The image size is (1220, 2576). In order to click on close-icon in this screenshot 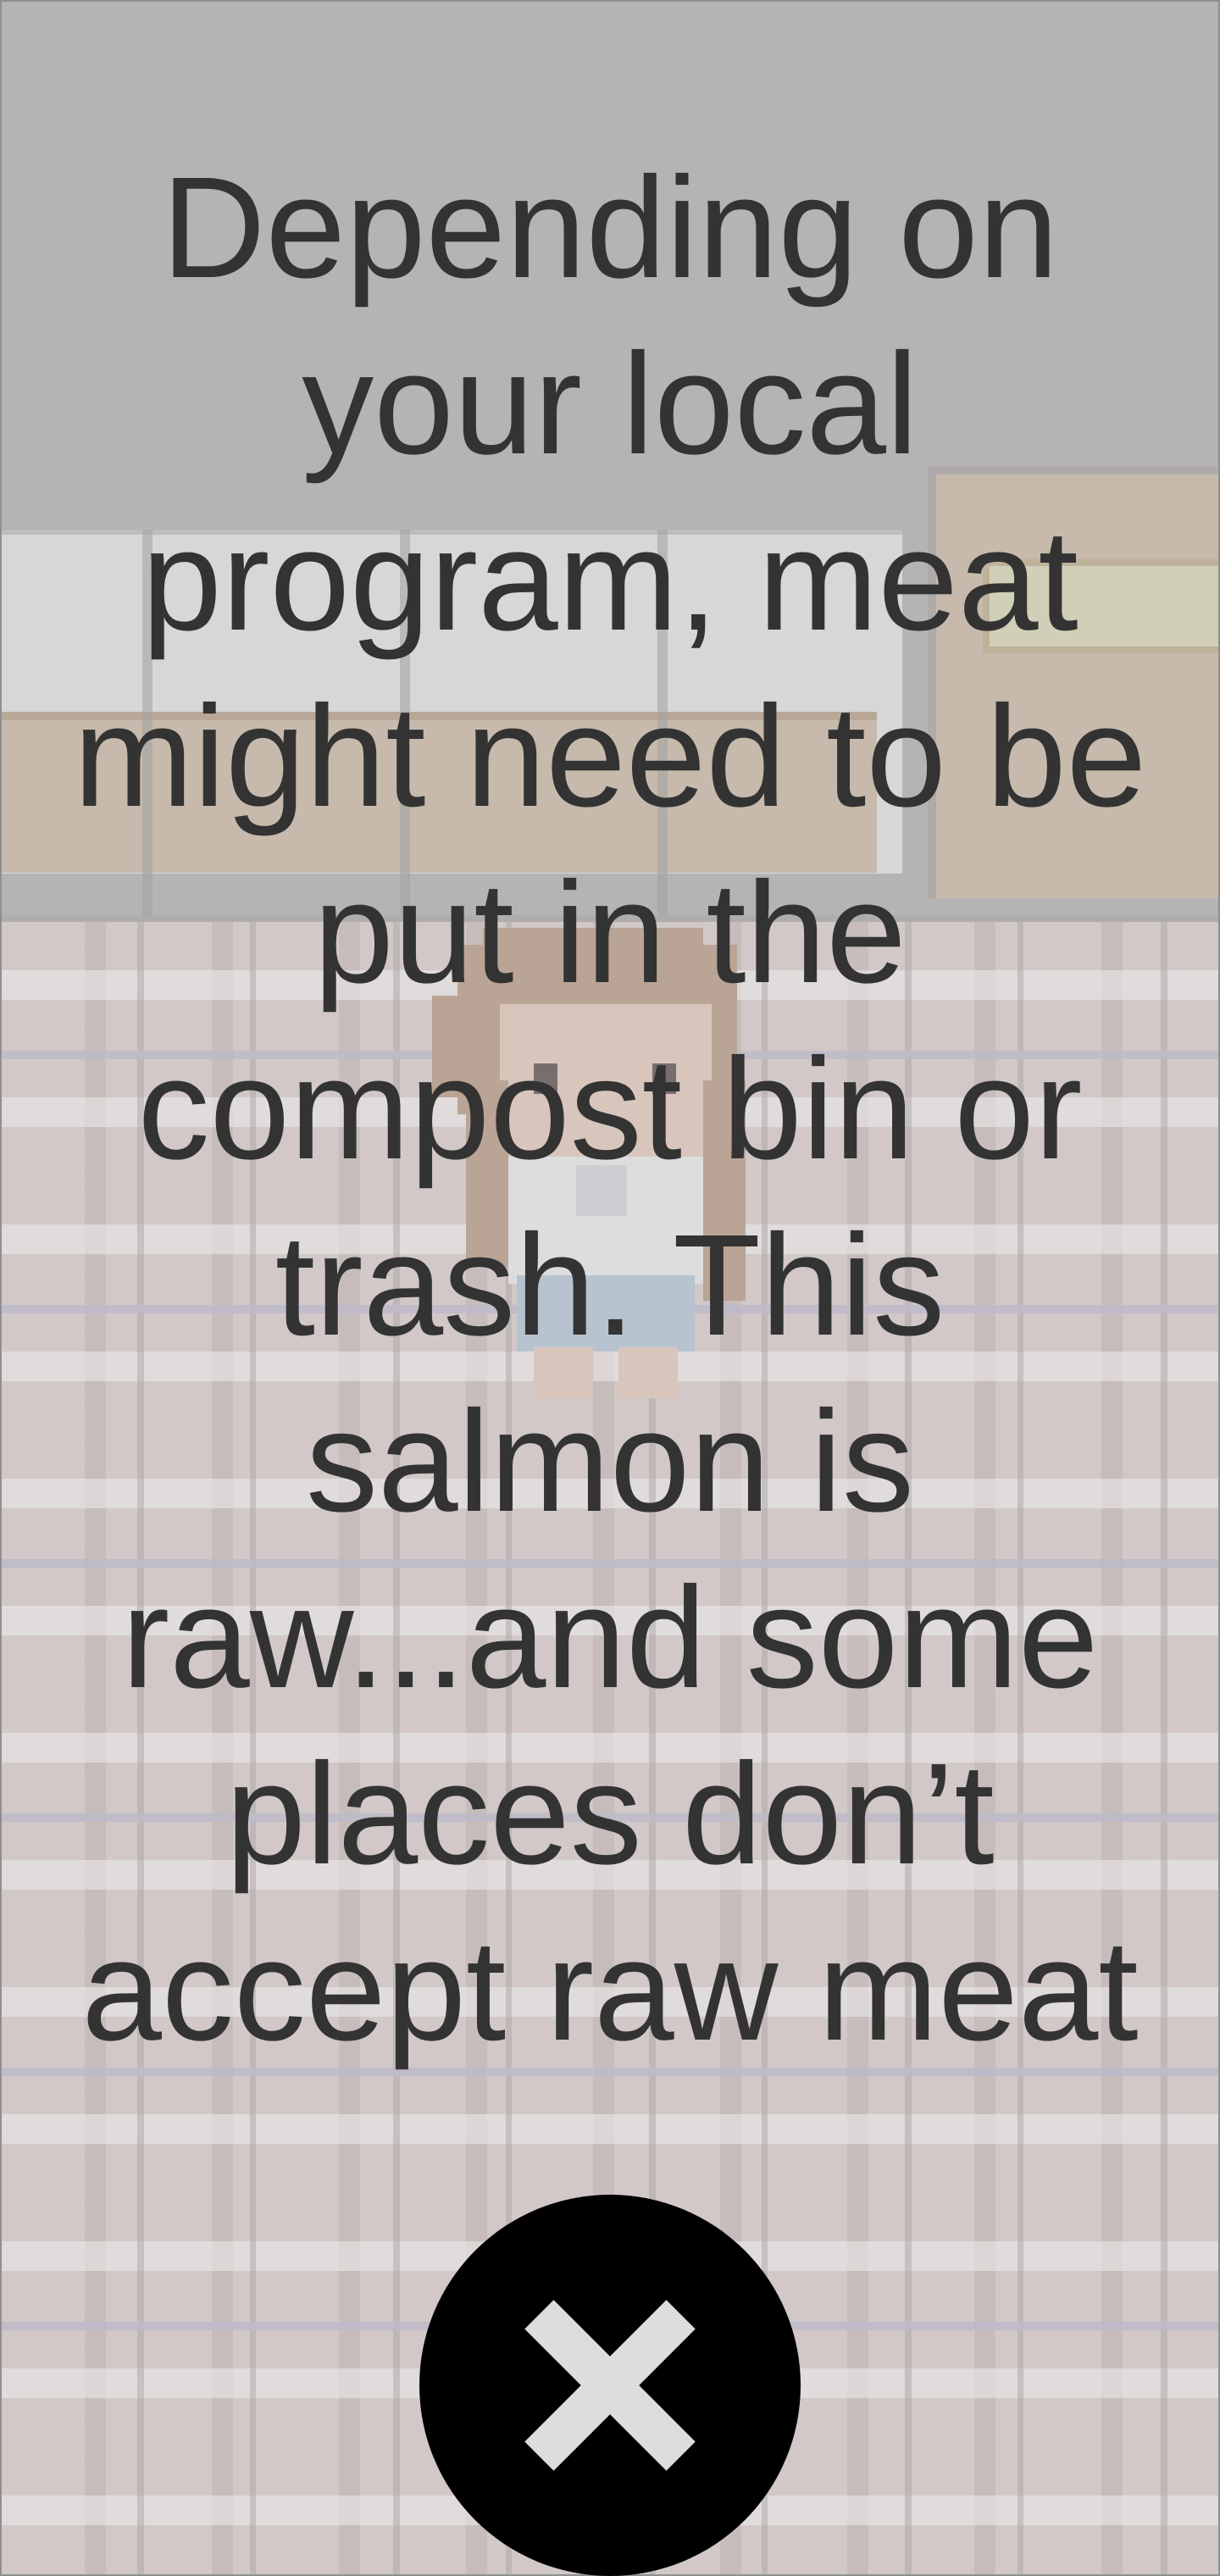, I will do `click(610, 2385)`.